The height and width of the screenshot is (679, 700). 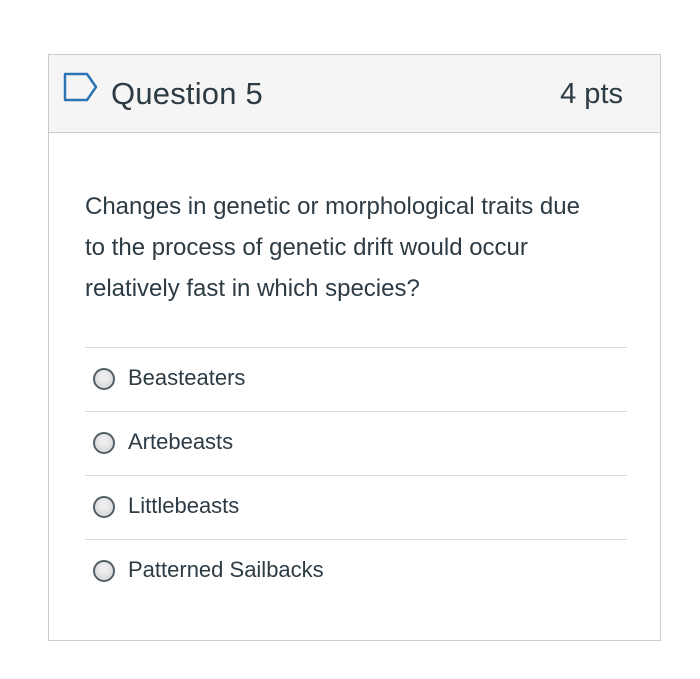 What do you see at coordinates (356, 379) in the screenshot?
I see `answer-option: Beasteaters` at bounding box center [356, 379].